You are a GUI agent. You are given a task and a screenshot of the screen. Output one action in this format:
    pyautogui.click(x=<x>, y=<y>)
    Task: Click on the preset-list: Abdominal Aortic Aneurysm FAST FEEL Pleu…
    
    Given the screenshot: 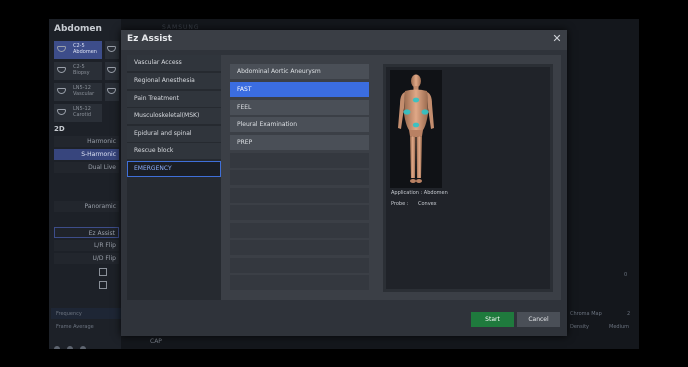 What is the action you would take?
    pyautogui.click(x=299, y=177)
    